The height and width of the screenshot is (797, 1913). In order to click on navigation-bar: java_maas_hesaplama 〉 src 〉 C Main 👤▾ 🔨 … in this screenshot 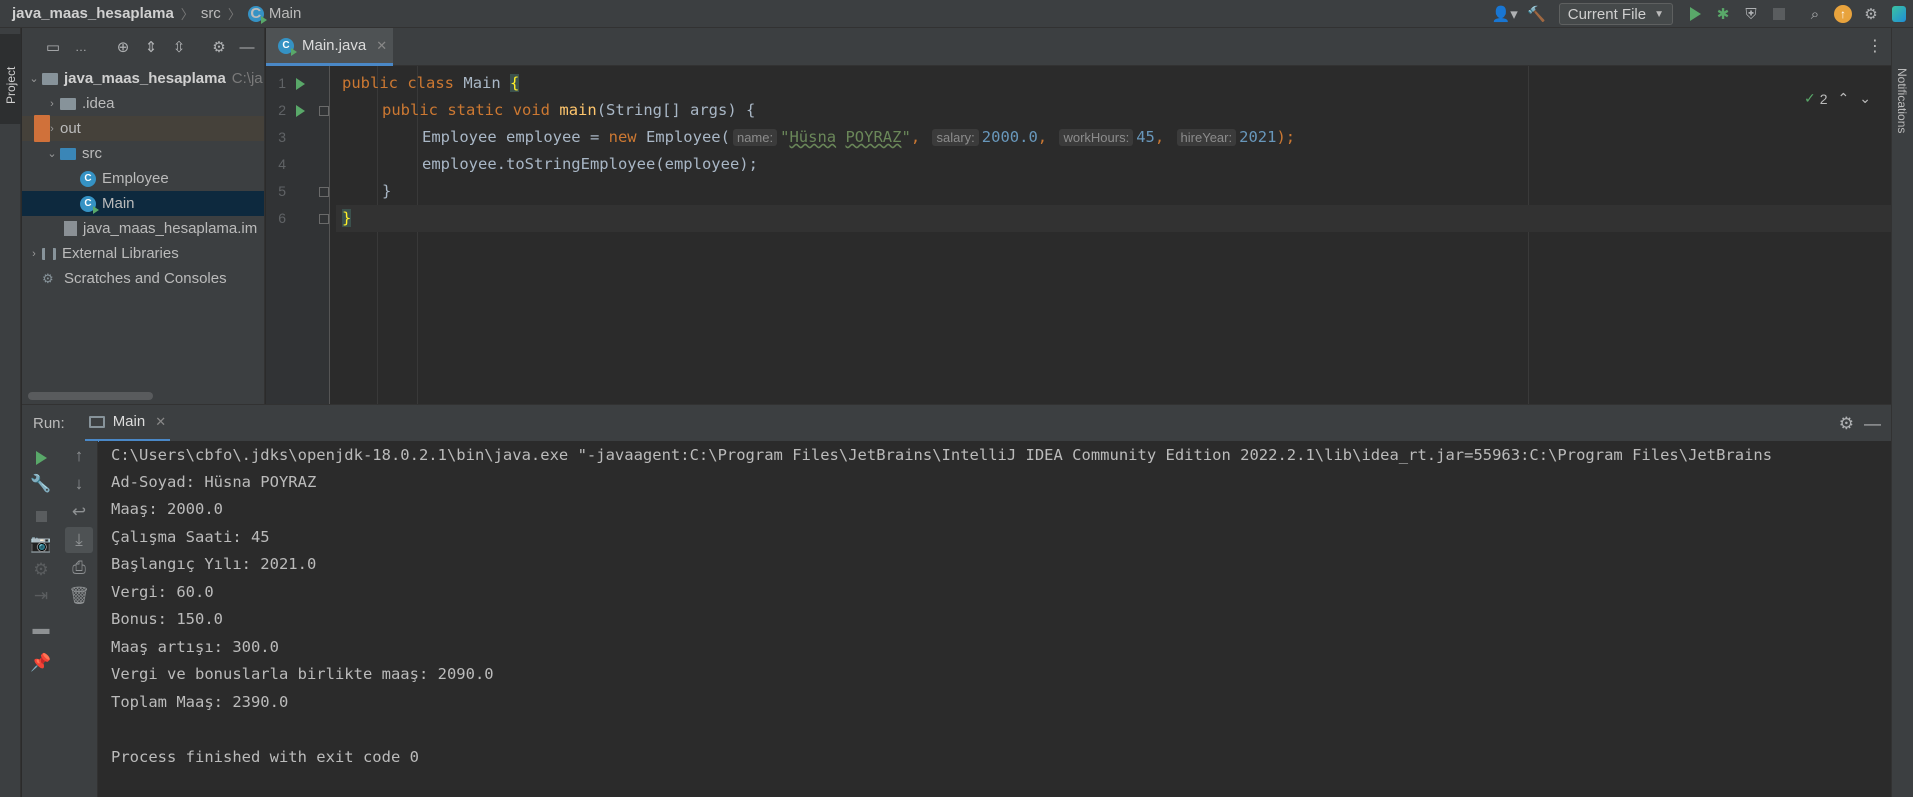, I will do `click(956, 14)`.